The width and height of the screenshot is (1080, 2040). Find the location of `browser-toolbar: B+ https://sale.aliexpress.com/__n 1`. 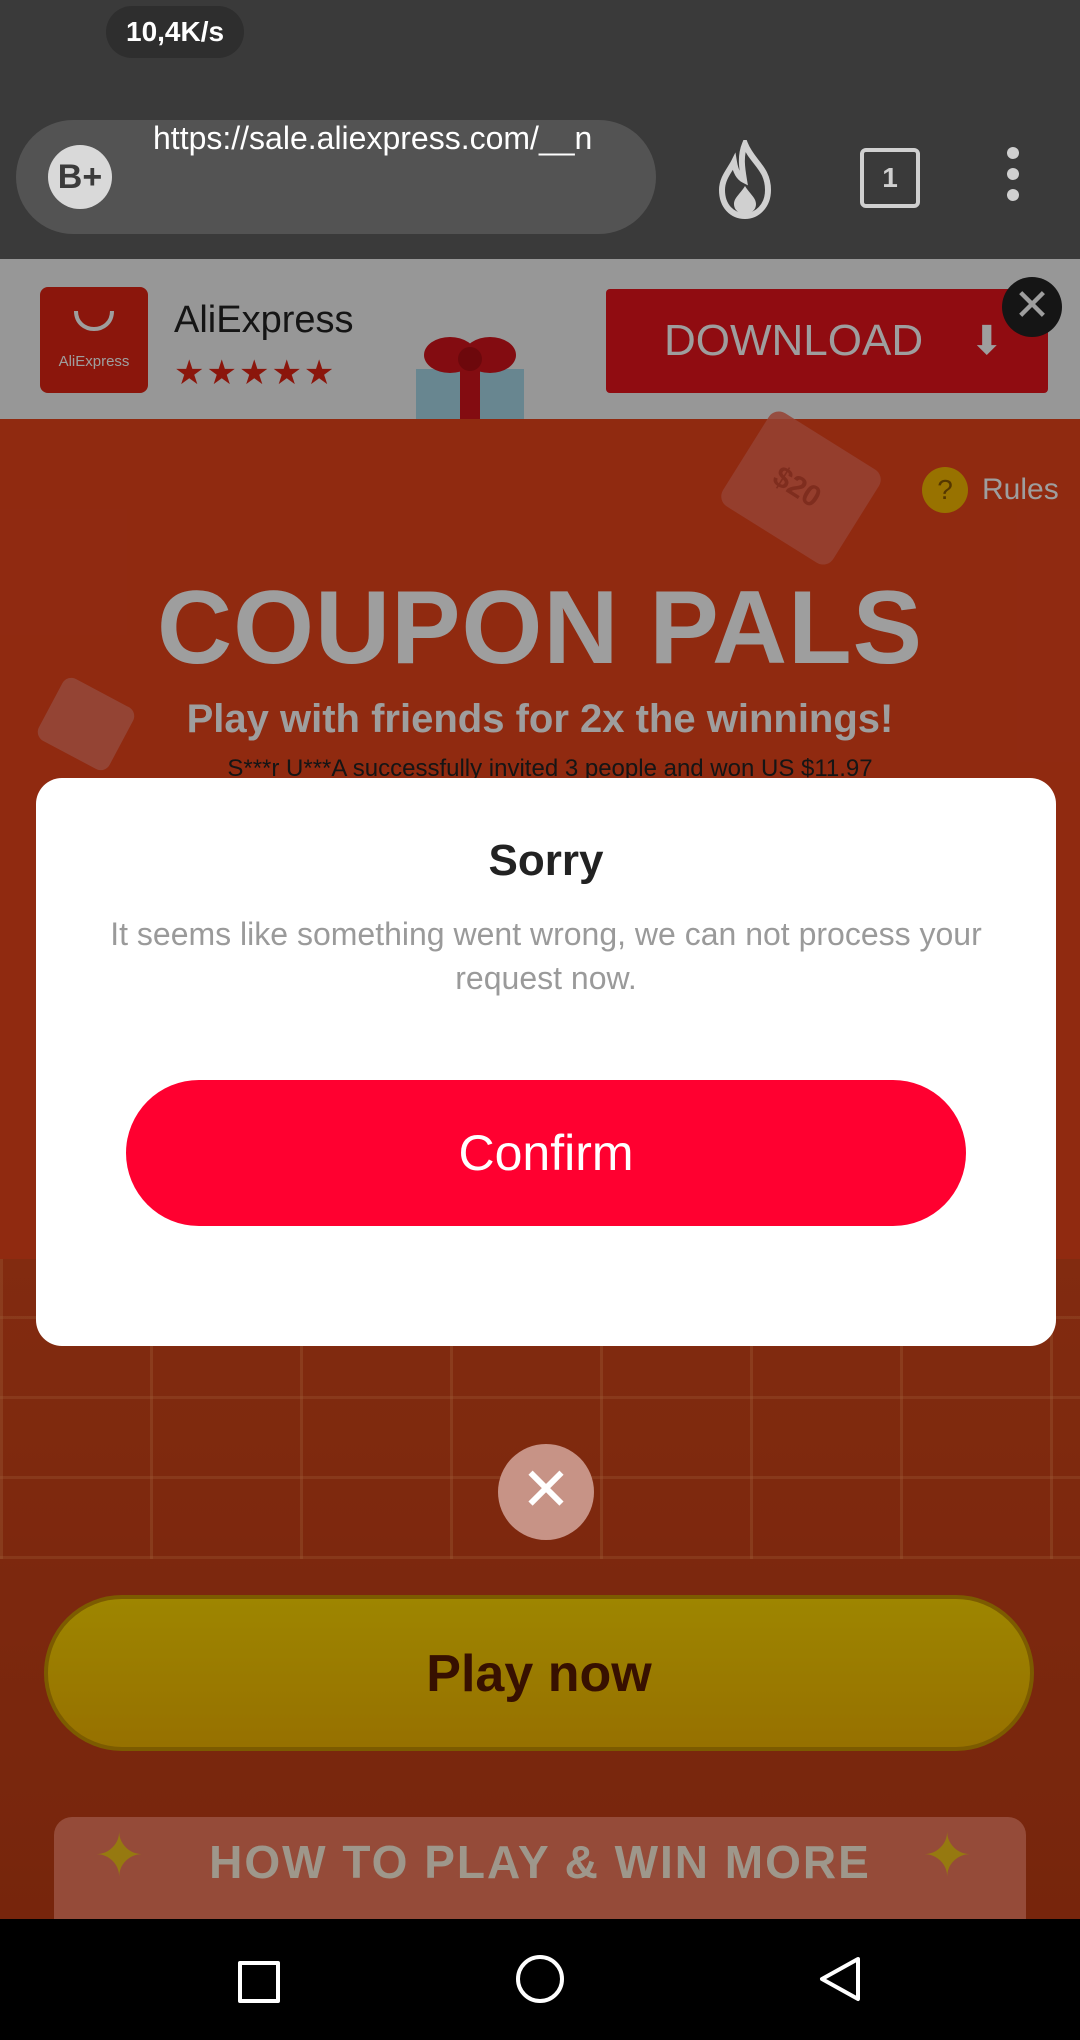

browser-toolbar: B+ https://sale.aliexpress.com/__n 1 is located at coordinates (540, 171).